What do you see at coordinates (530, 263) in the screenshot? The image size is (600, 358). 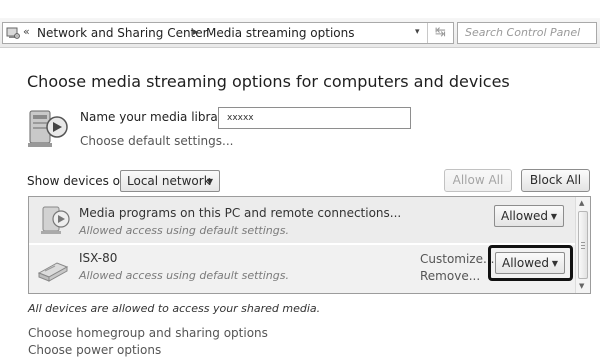 I see `highlight-box` at bounding box center [530, 263].